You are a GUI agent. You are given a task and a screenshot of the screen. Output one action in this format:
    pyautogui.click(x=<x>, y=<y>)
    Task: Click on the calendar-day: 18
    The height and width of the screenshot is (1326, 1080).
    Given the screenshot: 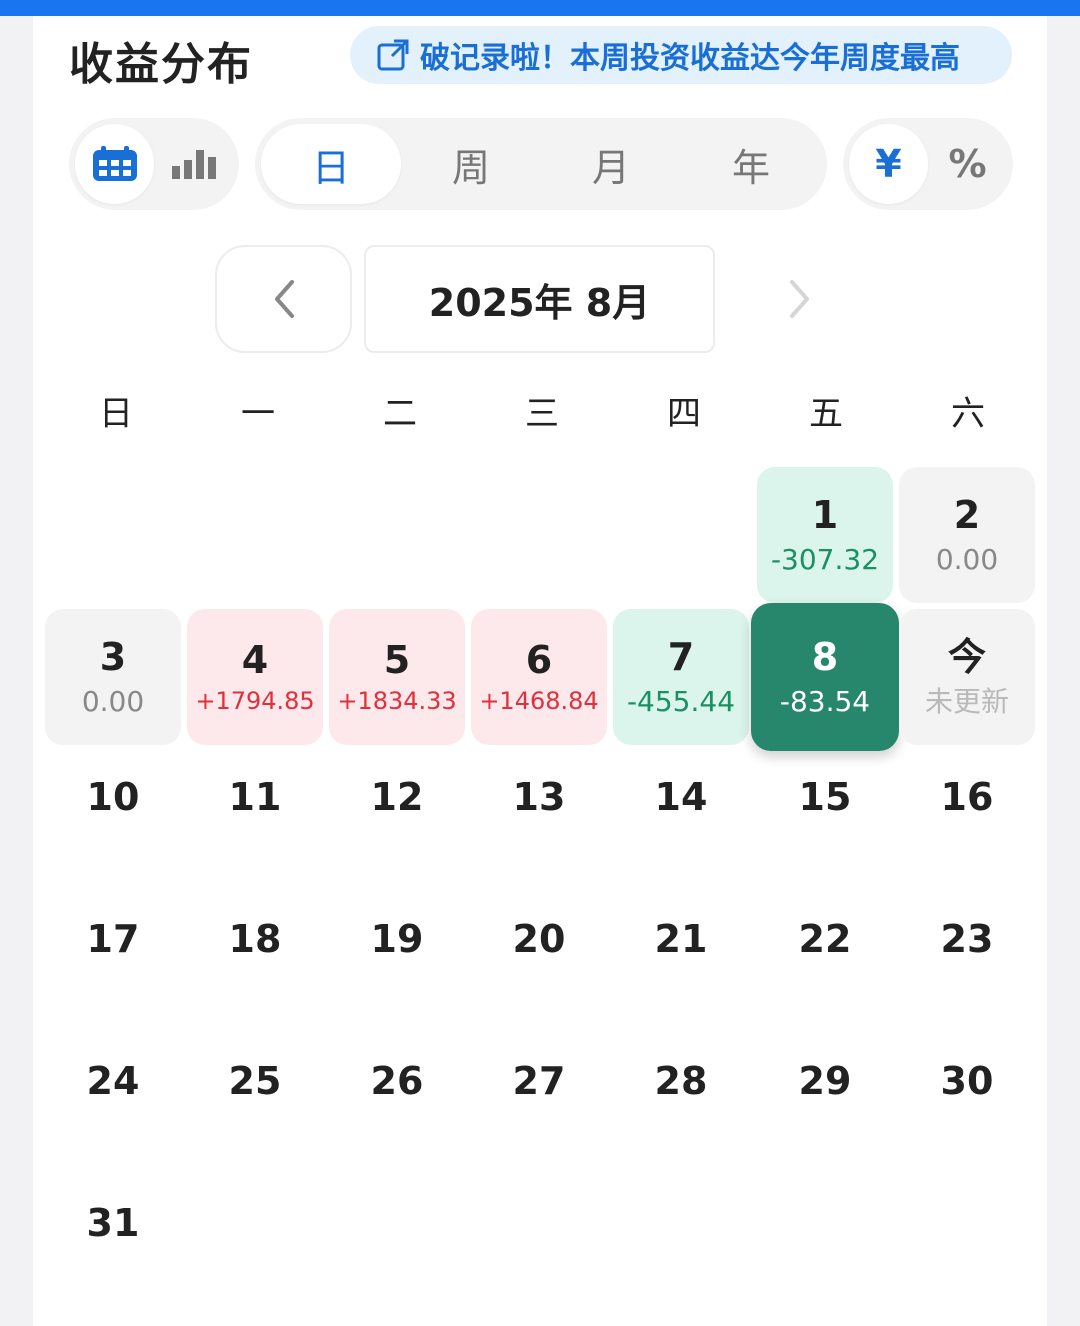 What is the action you would take?
    pyautogui.click(x=255, y=940)
    